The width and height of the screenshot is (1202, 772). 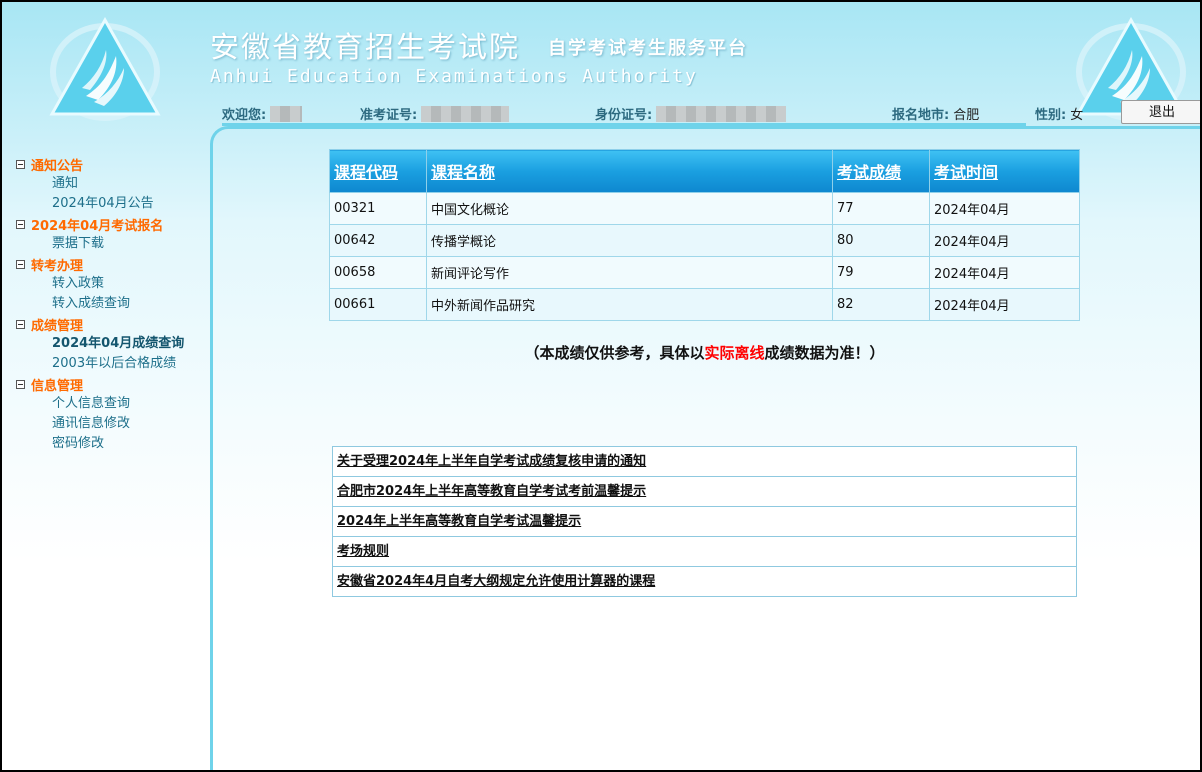 What do you see at coordinates (365, 47) in the screenshot?
I see `site-title: 安徽省教育招生考试院` at bounding box center [365, 47].